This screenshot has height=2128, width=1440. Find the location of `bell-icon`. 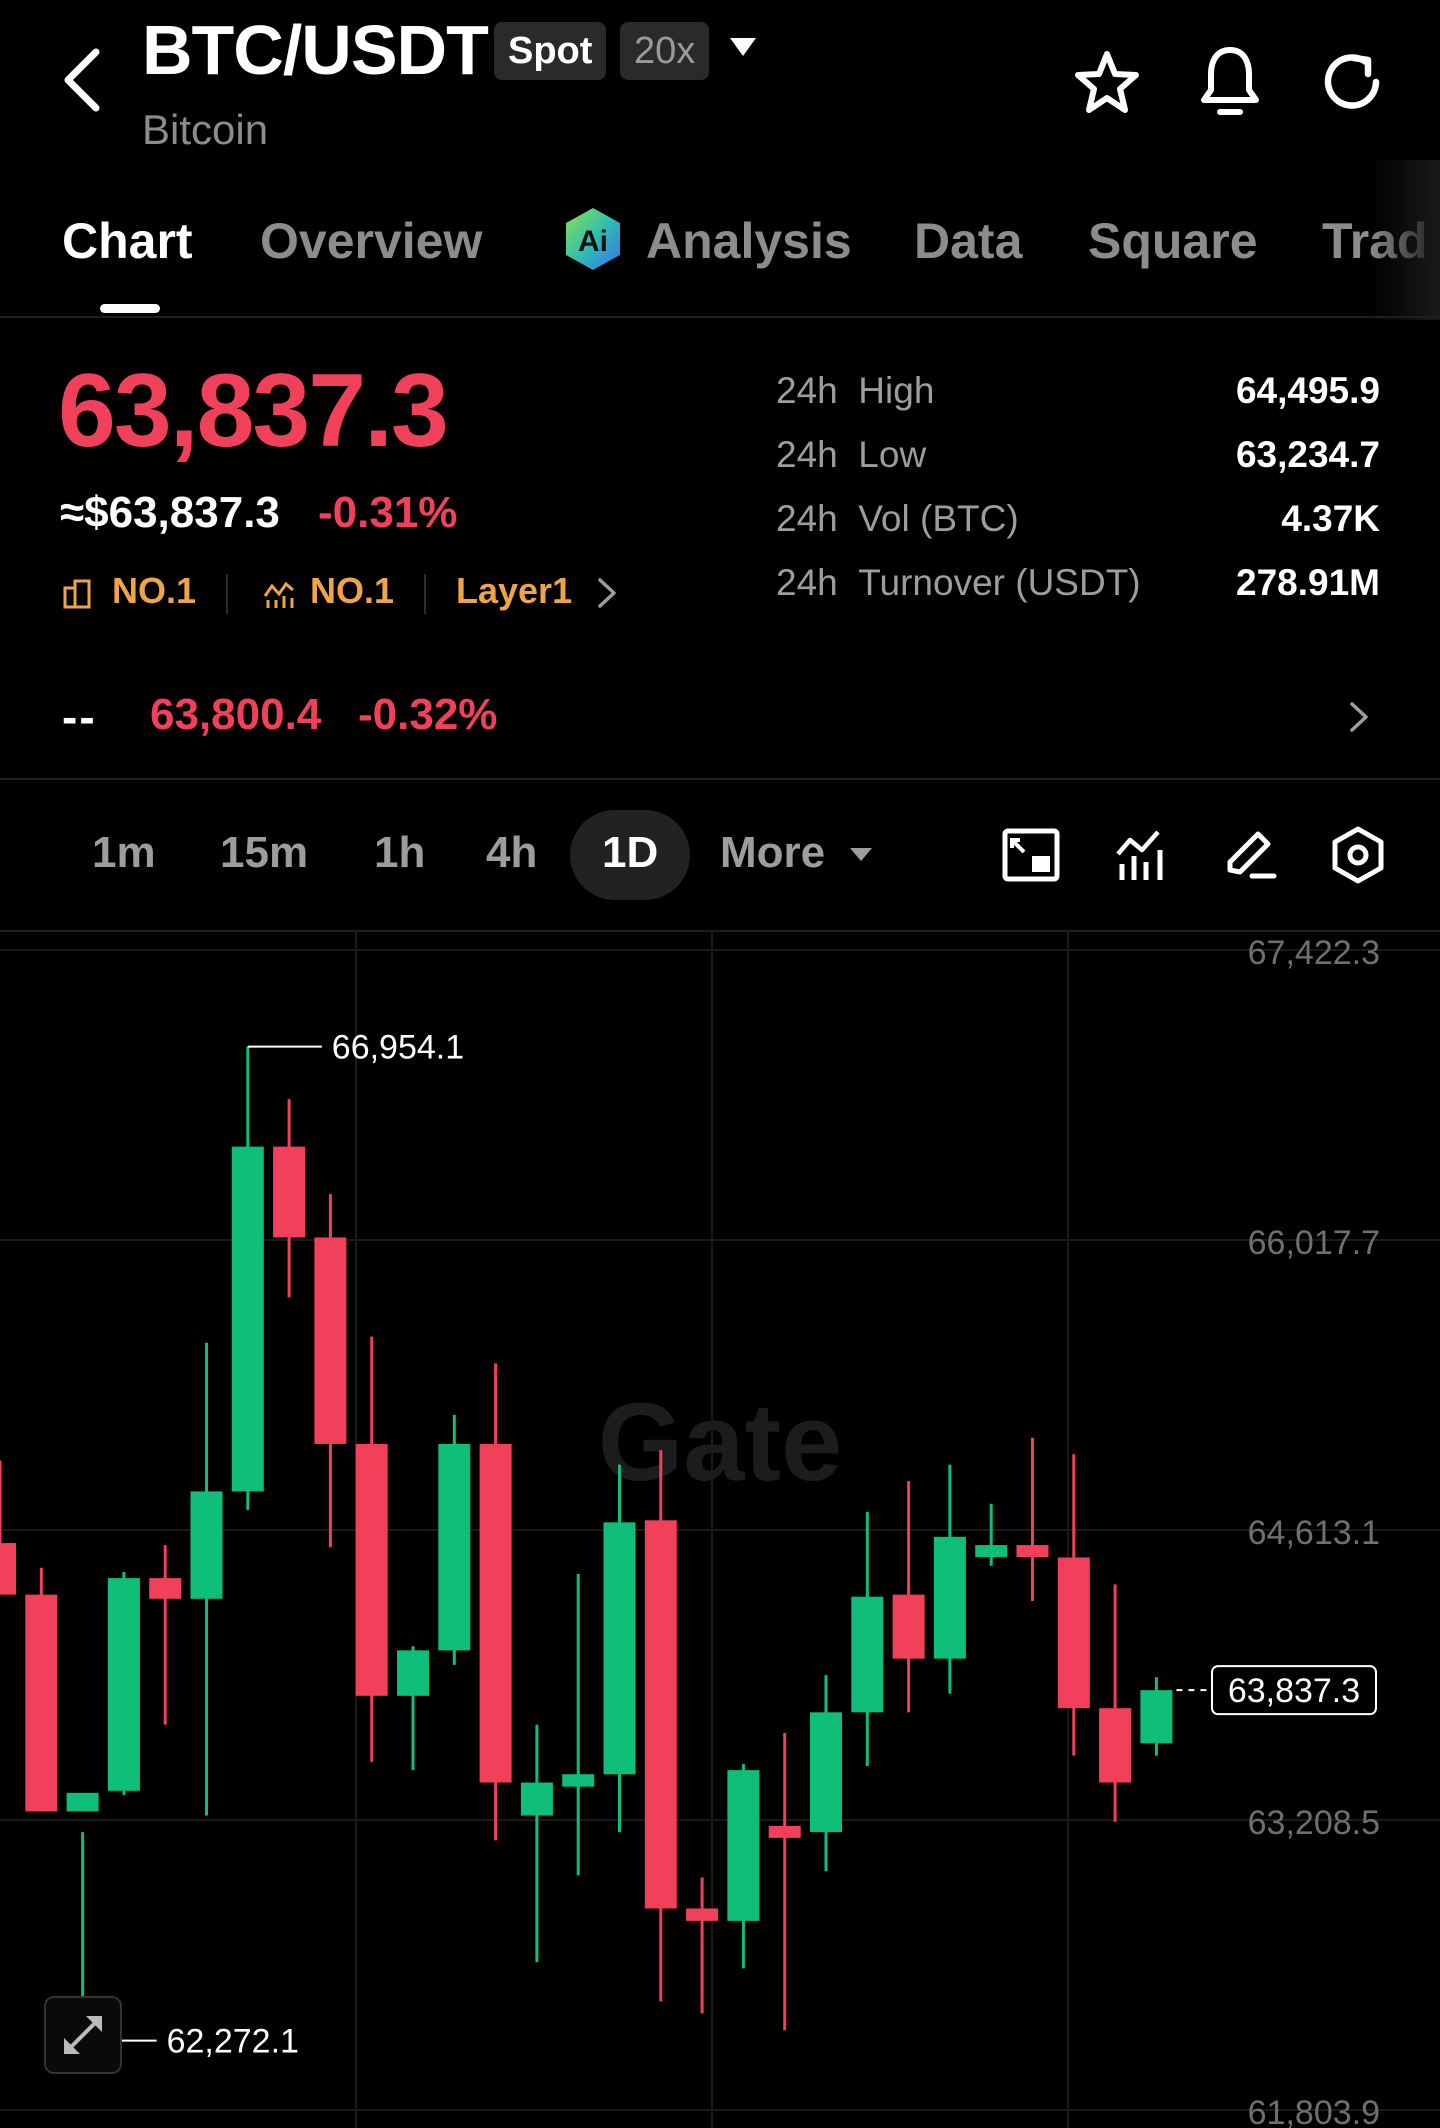

bell-icon is located at coordinates (1230, 81).